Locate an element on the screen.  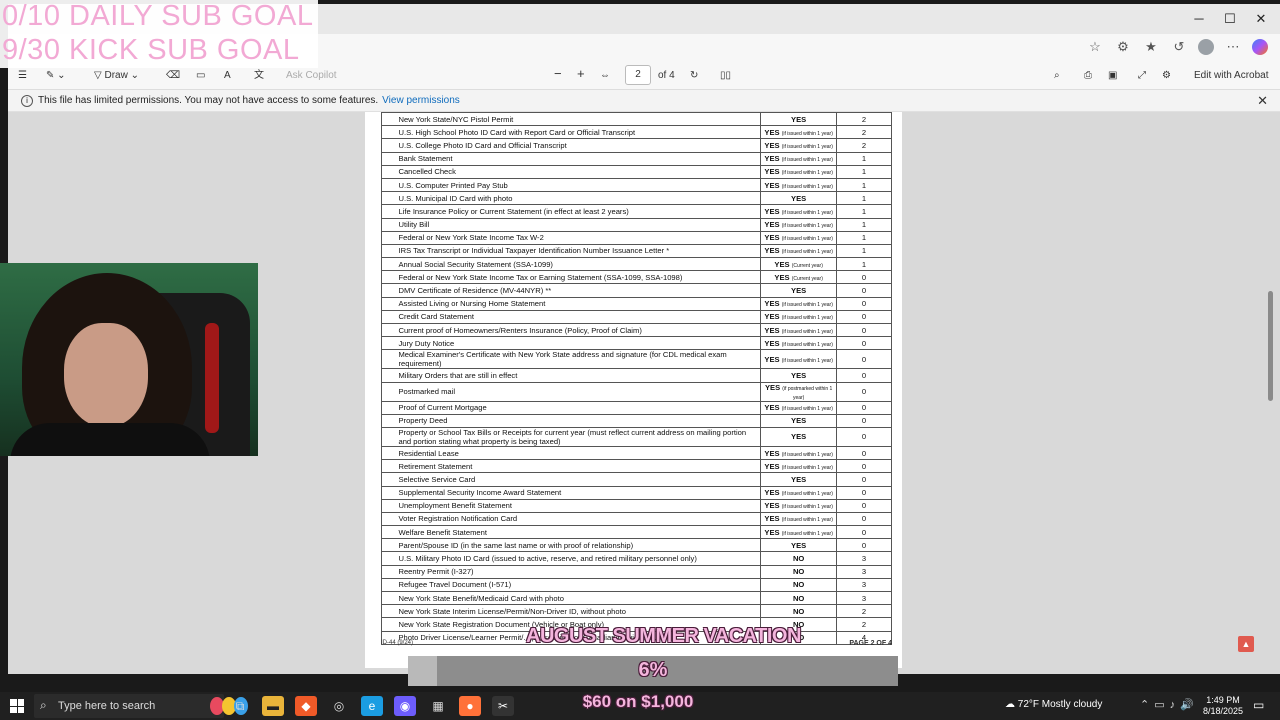
table-row: Refugee Travel Document (I-571) NO 3 is located at coordinates (636, 585).